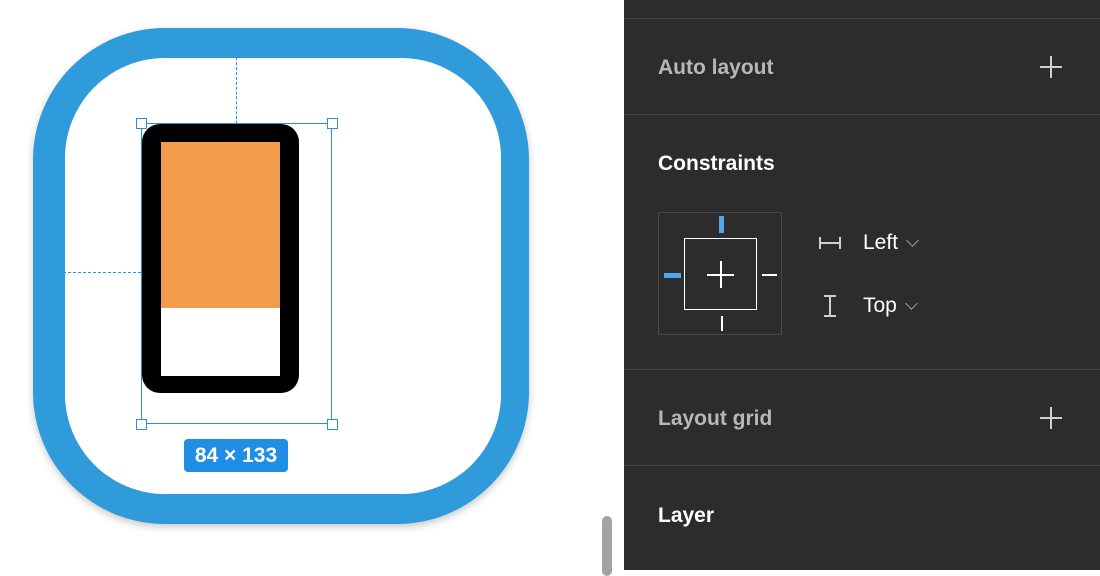 The width and height of the screenshot is (1100, 576). I want to click on horizontal-constraint-dropdown: Left, so click(868, 243).